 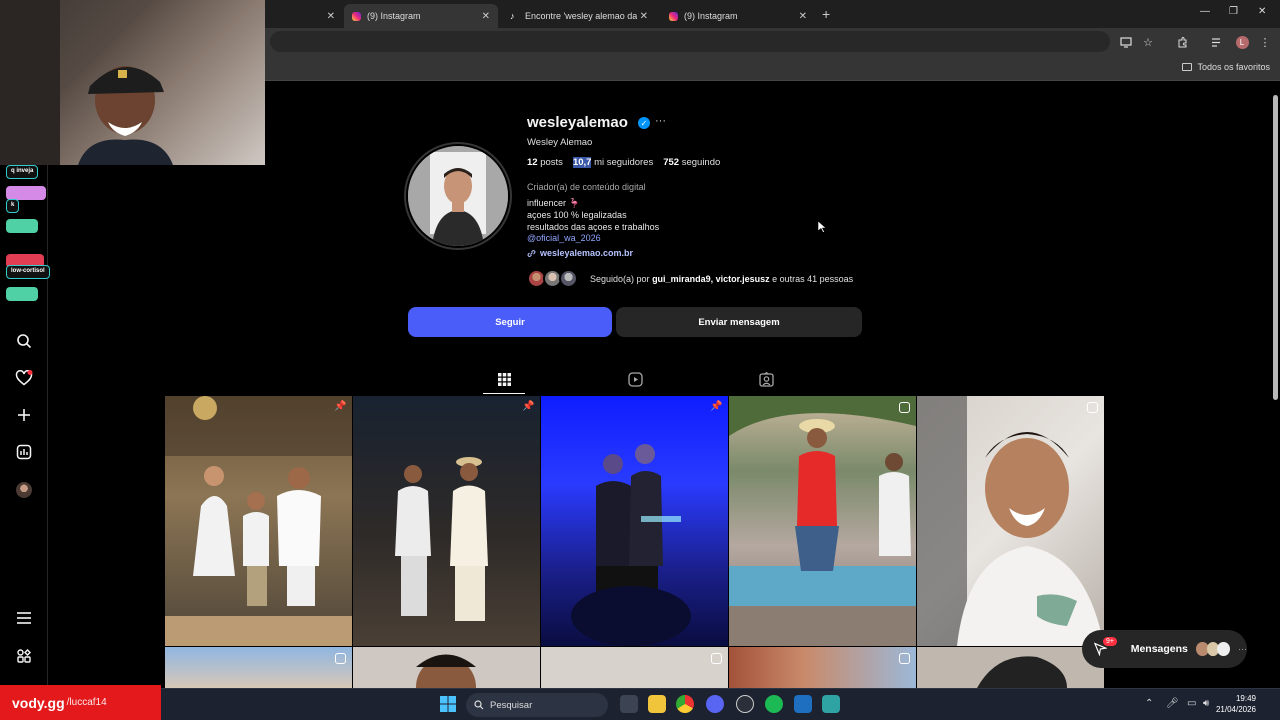 I want to click on followed-by-avatars, so click(x=557, y=279).